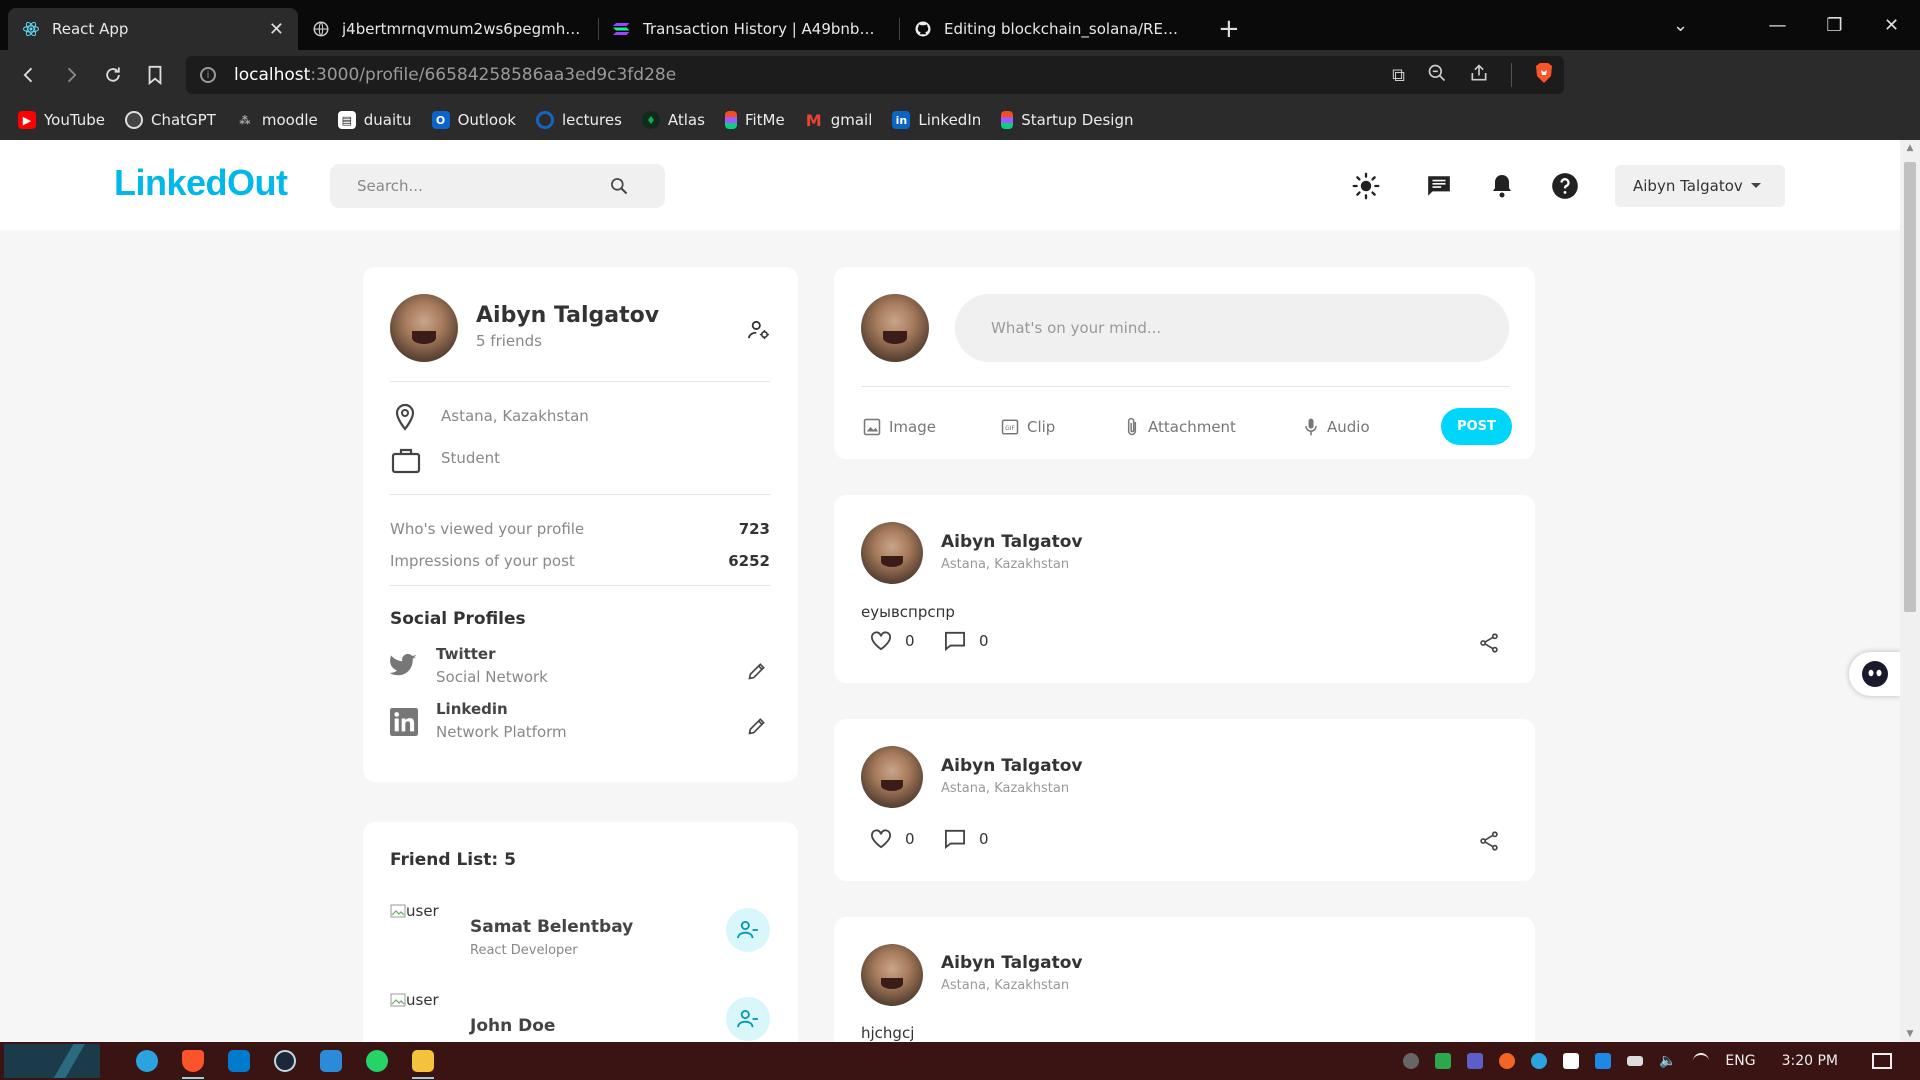 The height and width of the screenshot is (1080, 1920). I want to click on whatsapp-icon, so click(377, 1061).